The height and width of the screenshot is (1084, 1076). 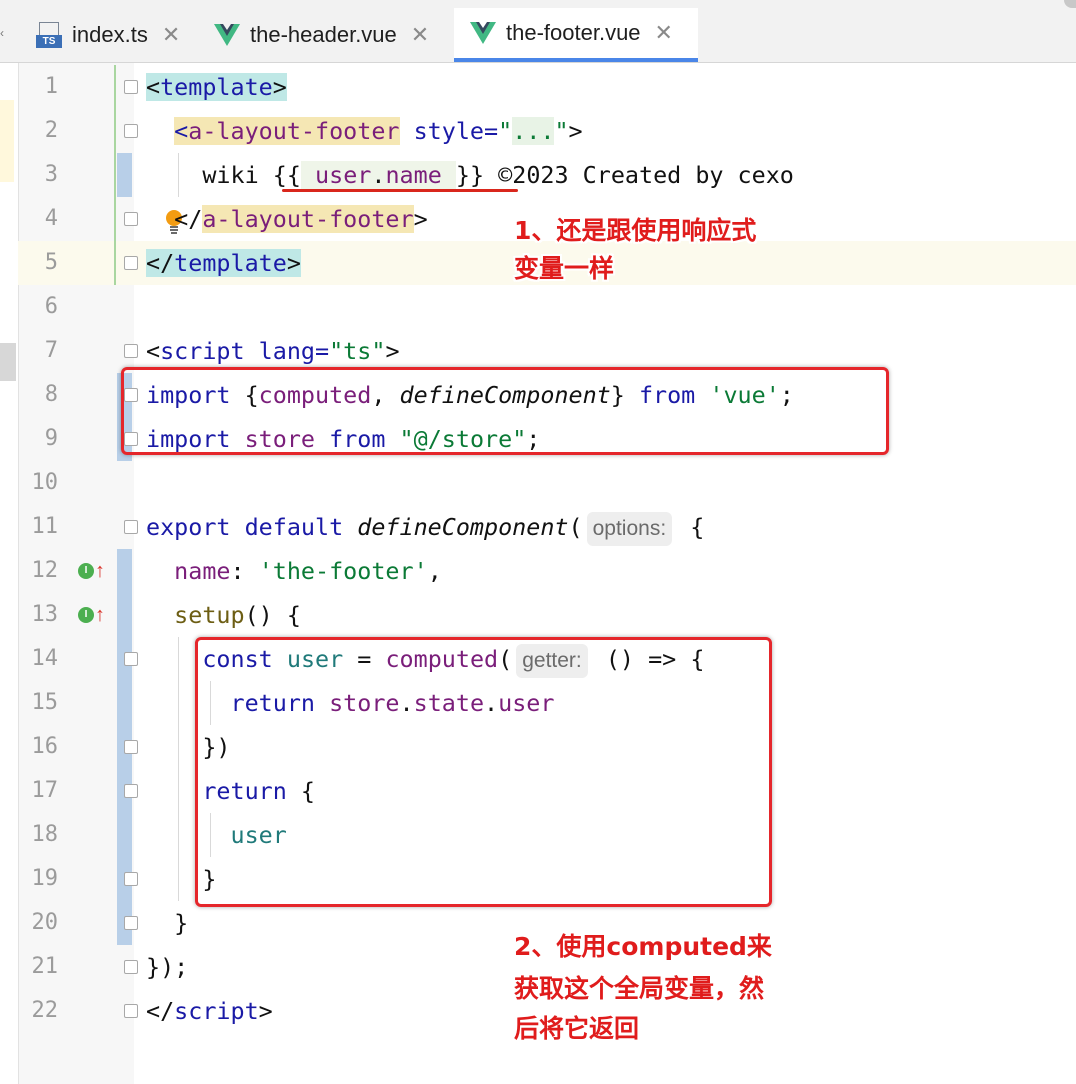 What do you see at coordinates (629, 528) in the screenshot?
I see `parameter-hint: options:` at bounding box center [629, 528].